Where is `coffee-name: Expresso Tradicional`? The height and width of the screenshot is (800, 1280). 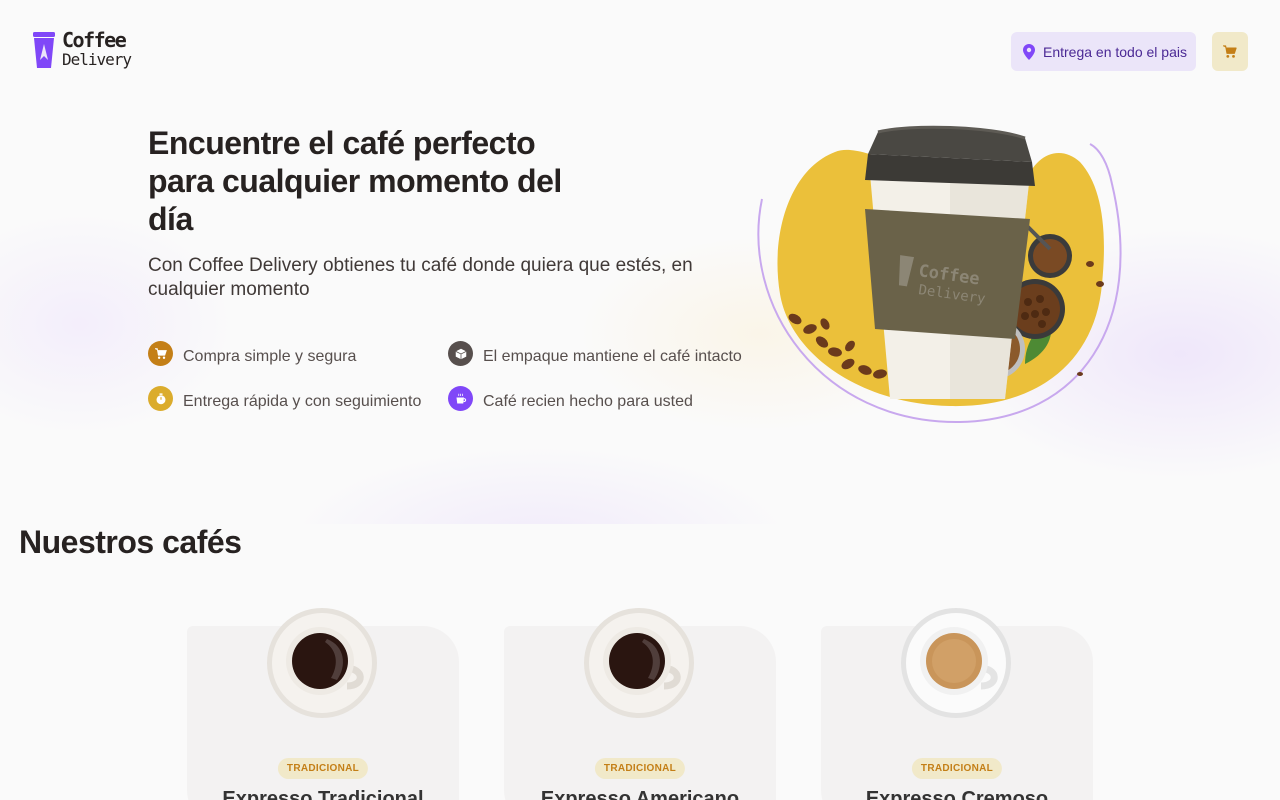
coffee-name: Expresso Tradicional is located at coordinates (323, 794).